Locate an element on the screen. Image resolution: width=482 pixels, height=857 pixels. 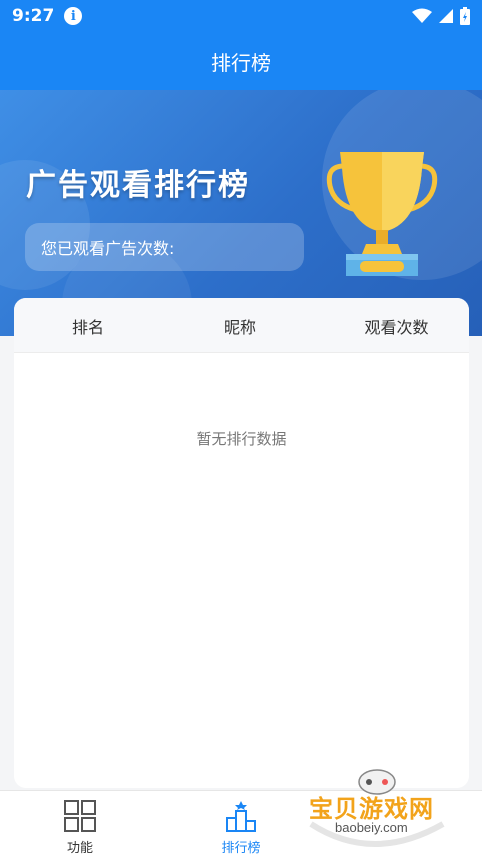
trophy-icon is located at coordinates (382, 214).